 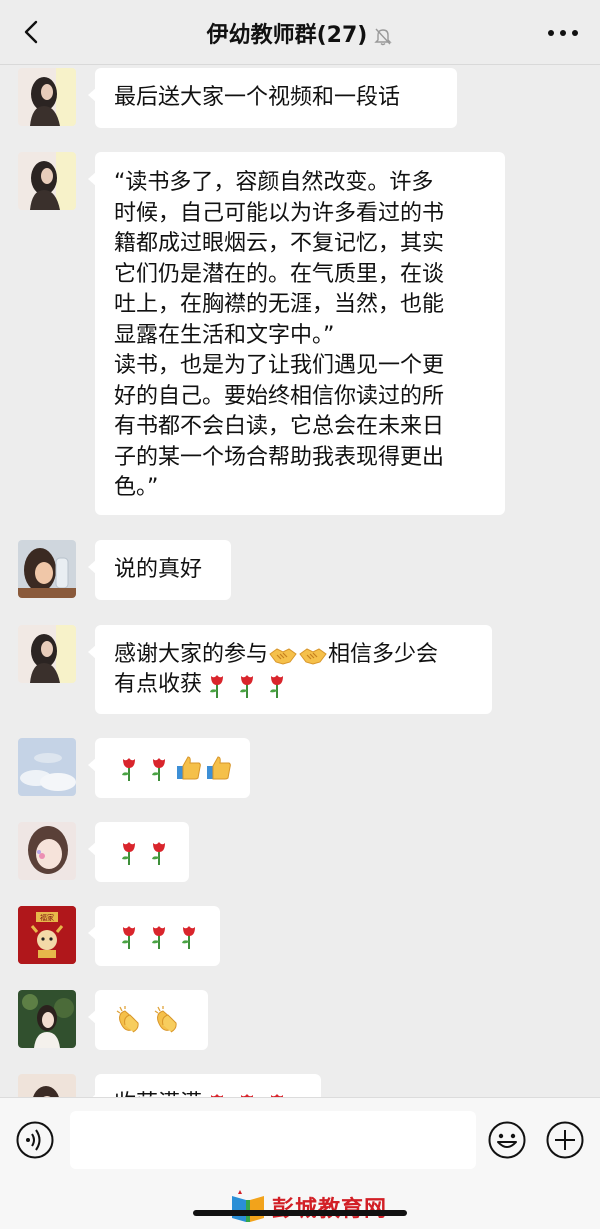 What do you see at coordinates (383, 654) in the screenshot?
I see `message-text: 相信多少会` at bounding box center [383, 654].